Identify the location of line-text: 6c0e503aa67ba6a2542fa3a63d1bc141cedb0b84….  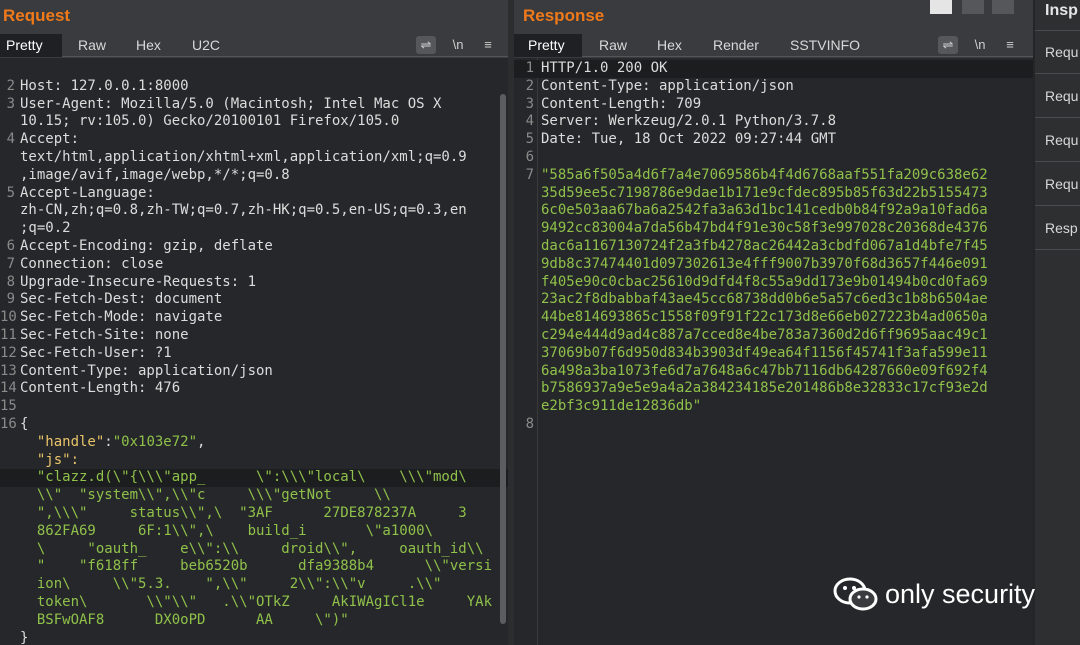
(764, 210).